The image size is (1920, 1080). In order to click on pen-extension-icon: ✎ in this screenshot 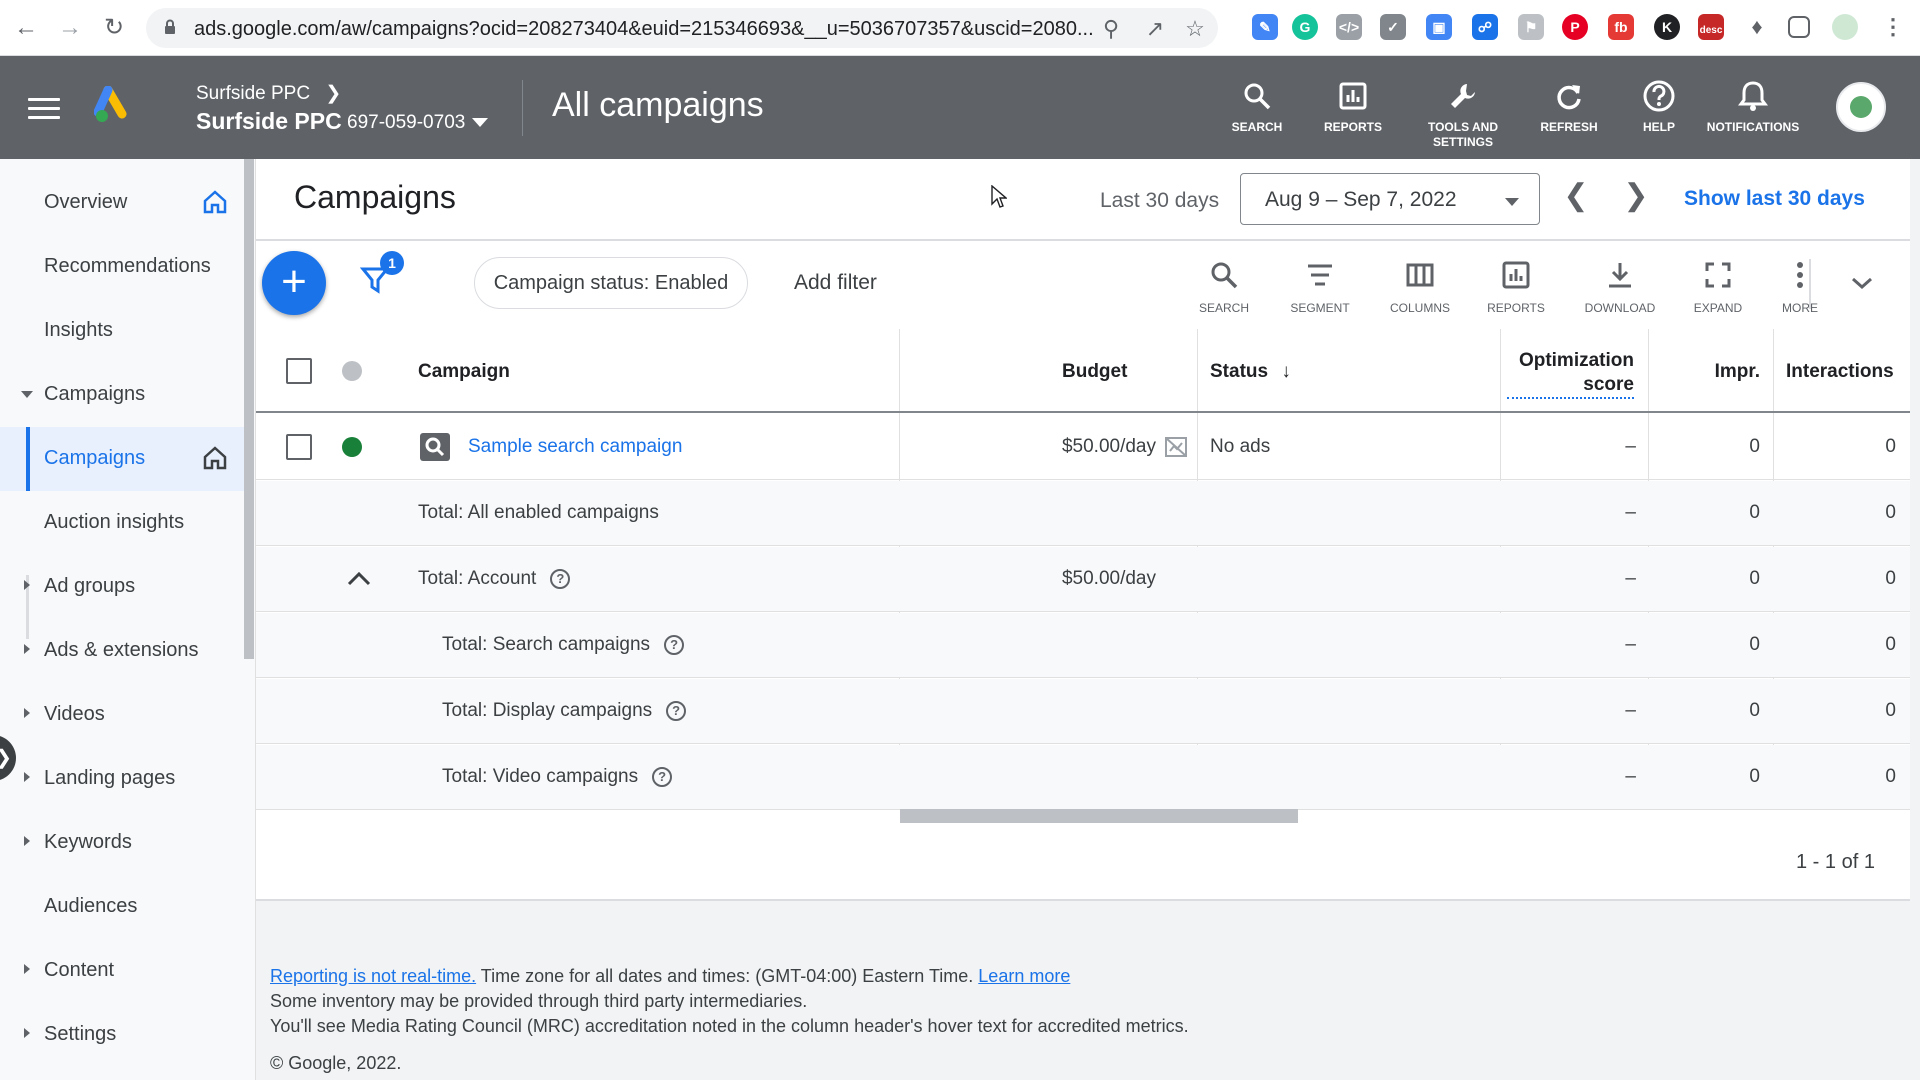, I will do `click(1265, 27)`.